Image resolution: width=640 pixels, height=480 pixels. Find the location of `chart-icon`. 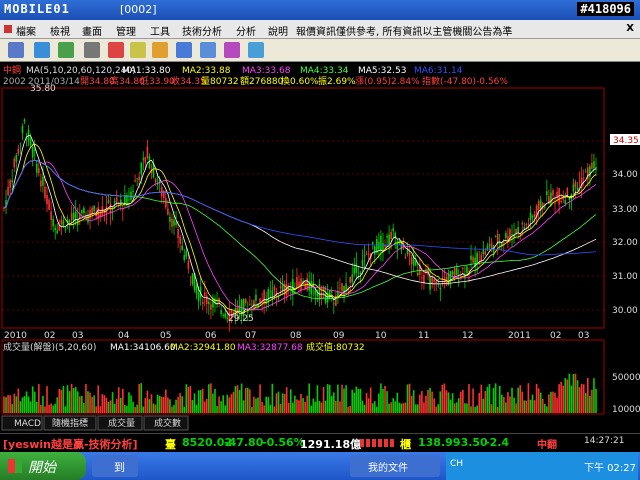

chart-icon is located at coordinates (184, 50).